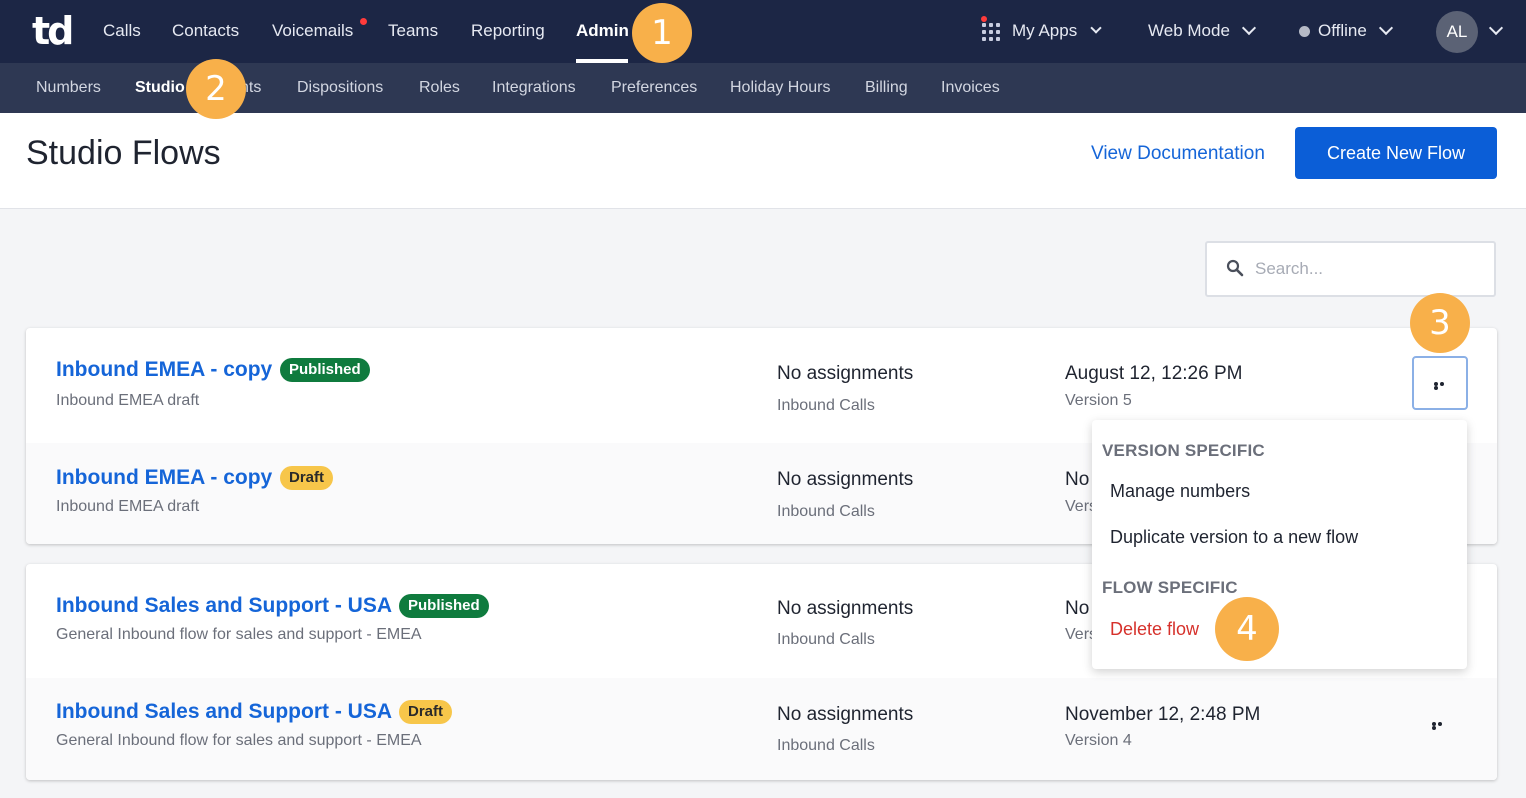 The image size is (1526, 798). What do you see at coordinates (1170, 587) in the screenshot?
I see `menu-heading-flow-specific: FLOW SPECIFIC` at bounding box center [1170, 587].